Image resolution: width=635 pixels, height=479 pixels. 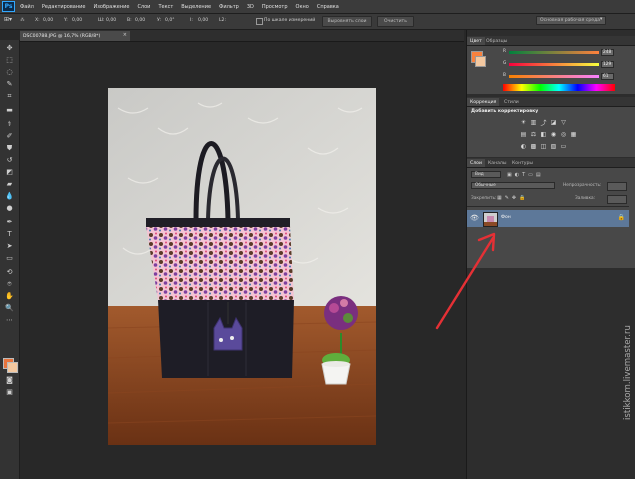 What do you see at coordinates (513, 185) in the screenshot?
I see `blend-mode-select: Обычные` at bounding box center [513, 185].